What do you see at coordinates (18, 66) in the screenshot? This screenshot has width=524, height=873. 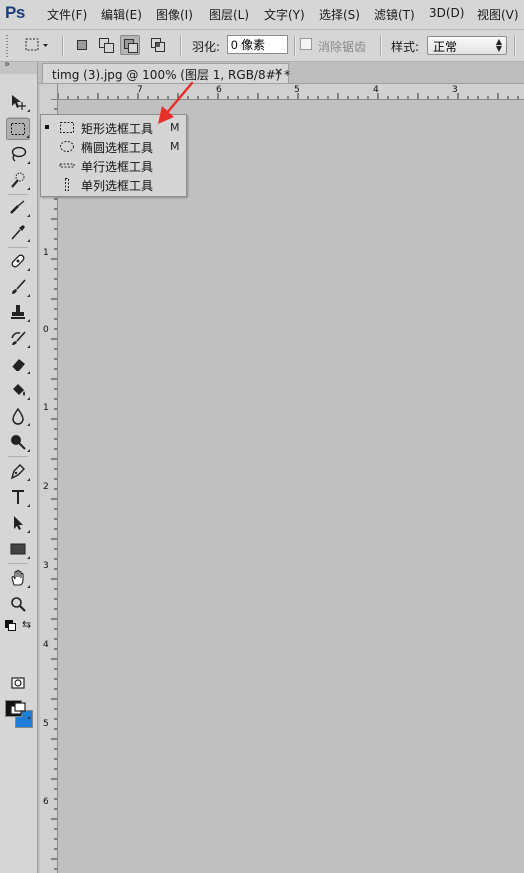 I see `tools-panel-header: »` at bounding box center [18, 66].